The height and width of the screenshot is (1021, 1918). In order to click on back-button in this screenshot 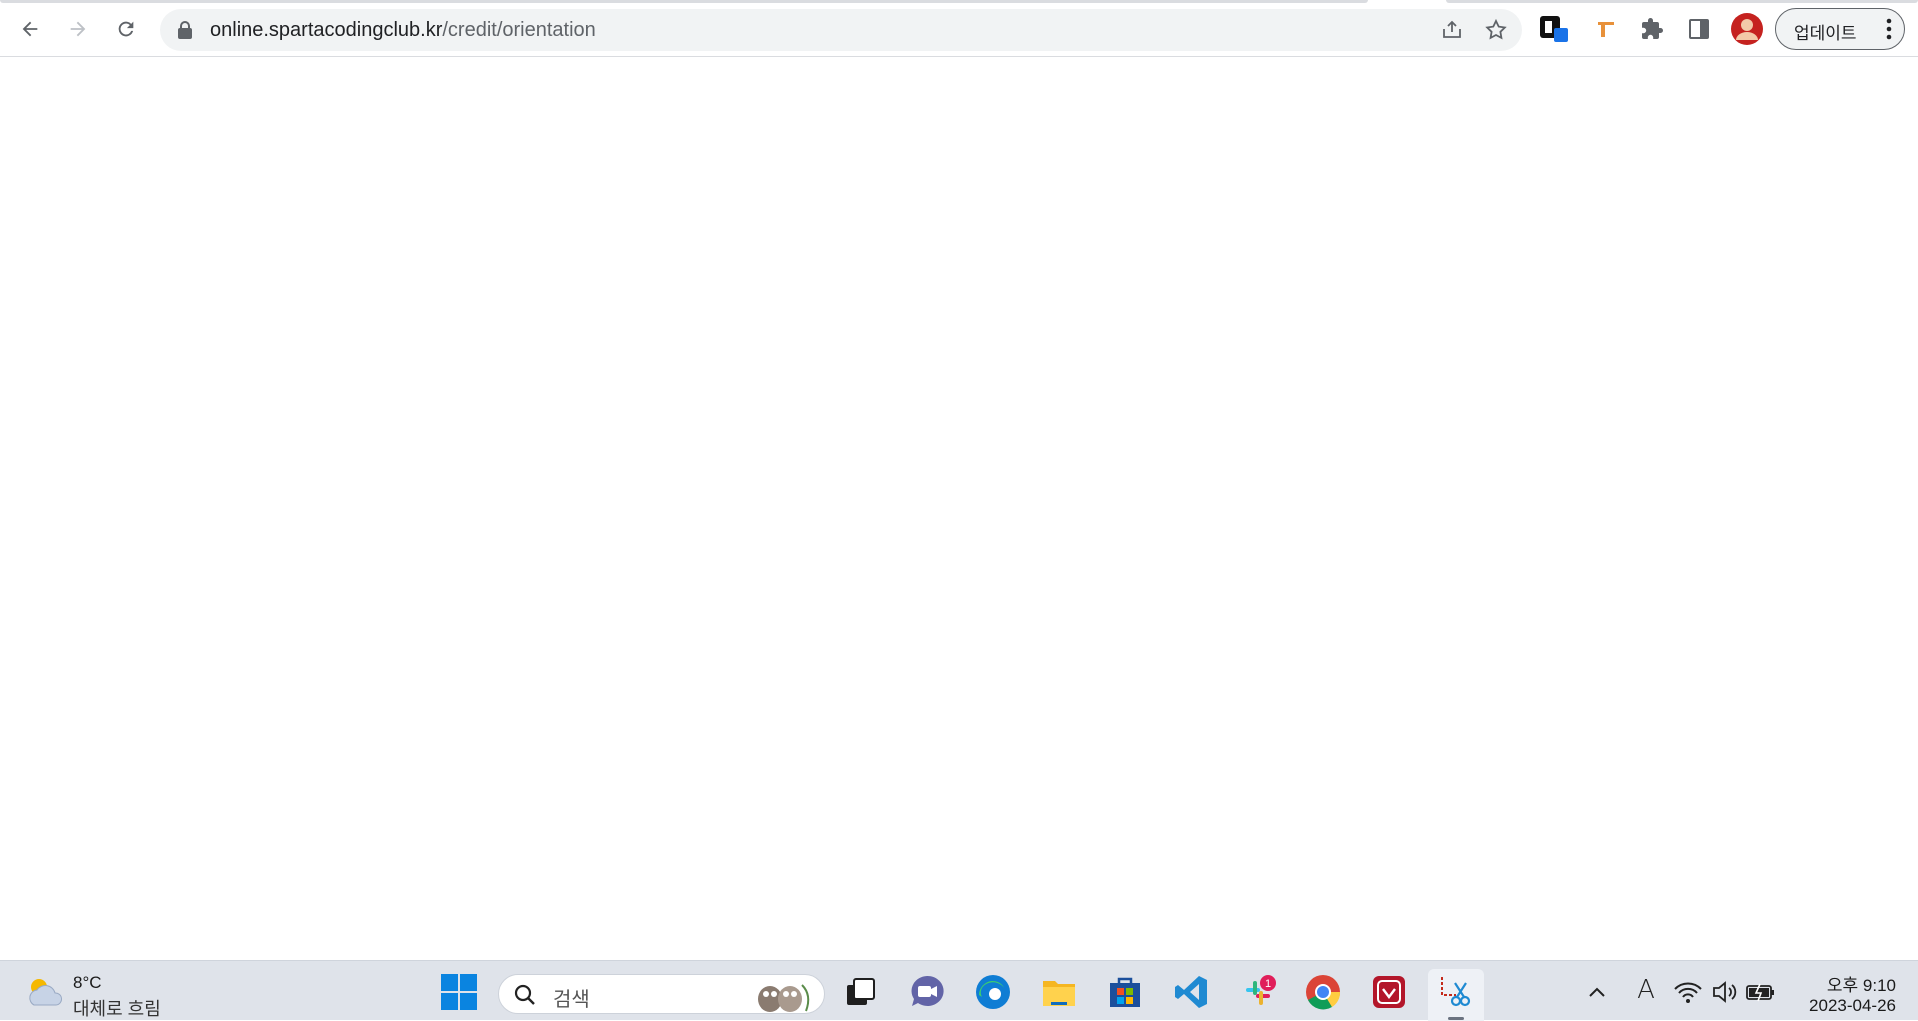, I will do `click(30, 29)`.